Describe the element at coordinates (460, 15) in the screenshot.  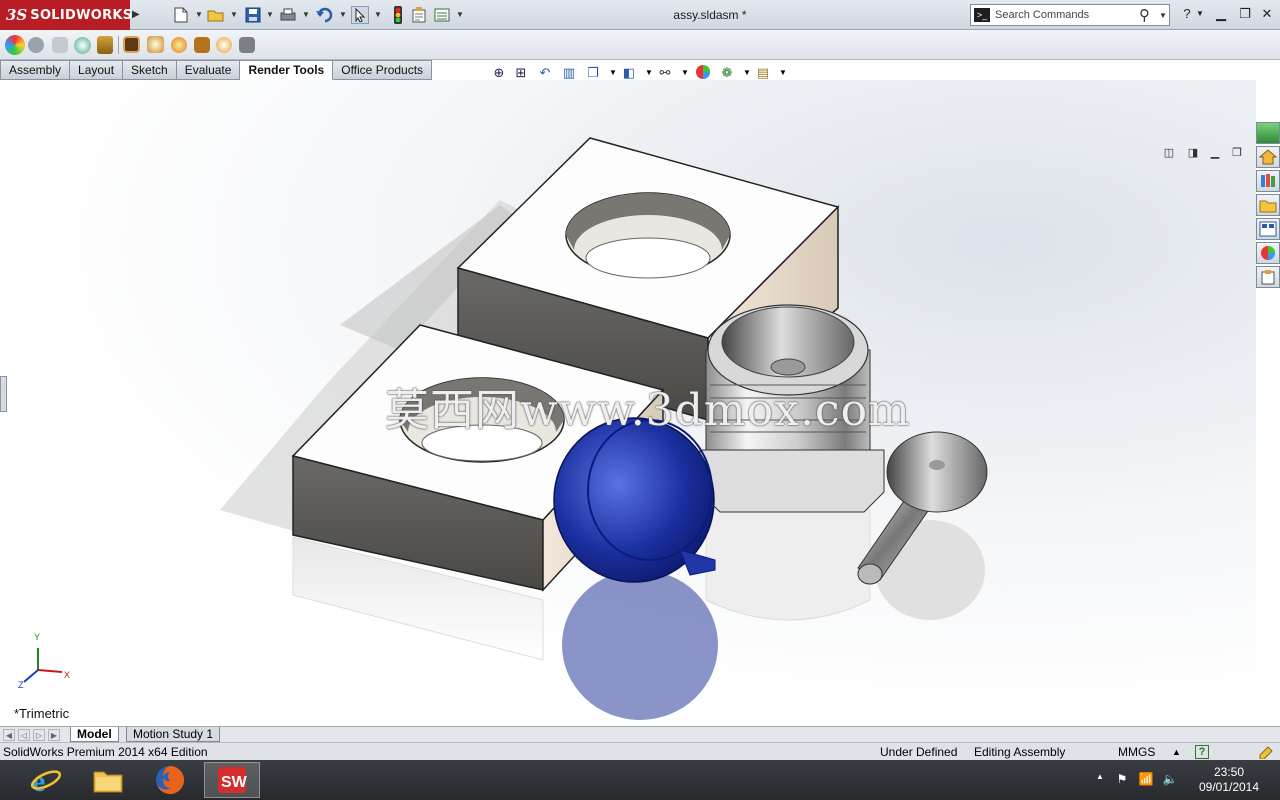
I see `options-dropdown-icon: ▼` at that location.